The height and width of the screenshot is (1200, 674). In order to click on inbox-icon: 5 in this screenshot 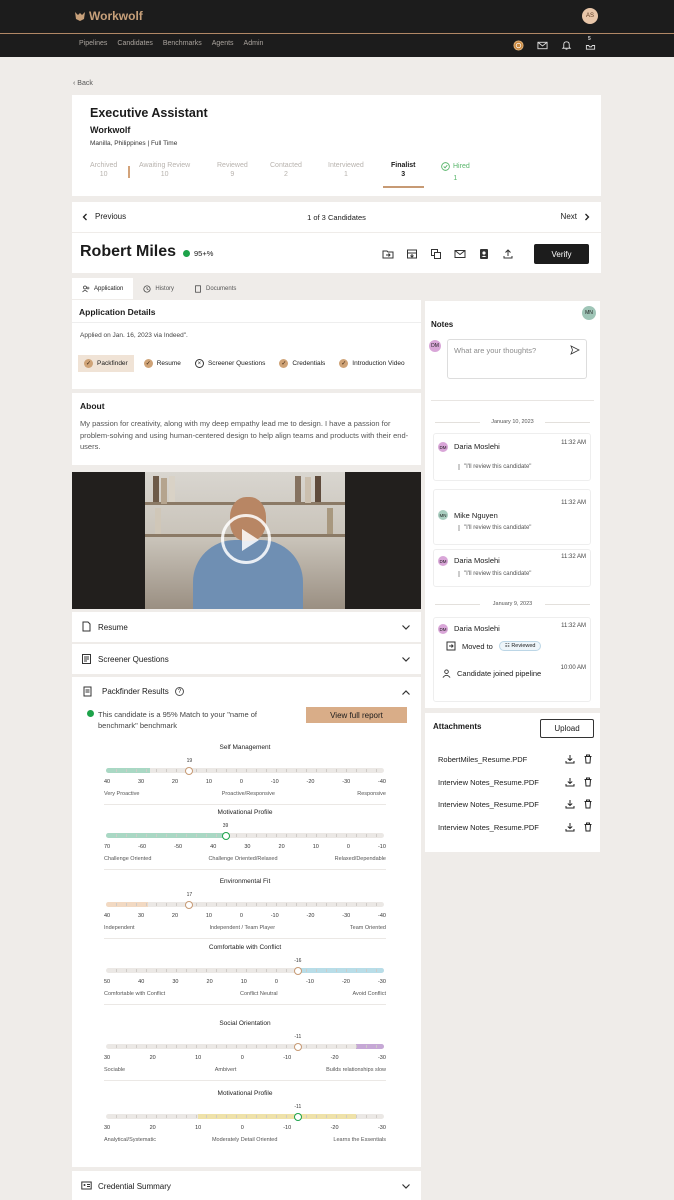, I will do `click(590, 43)`.